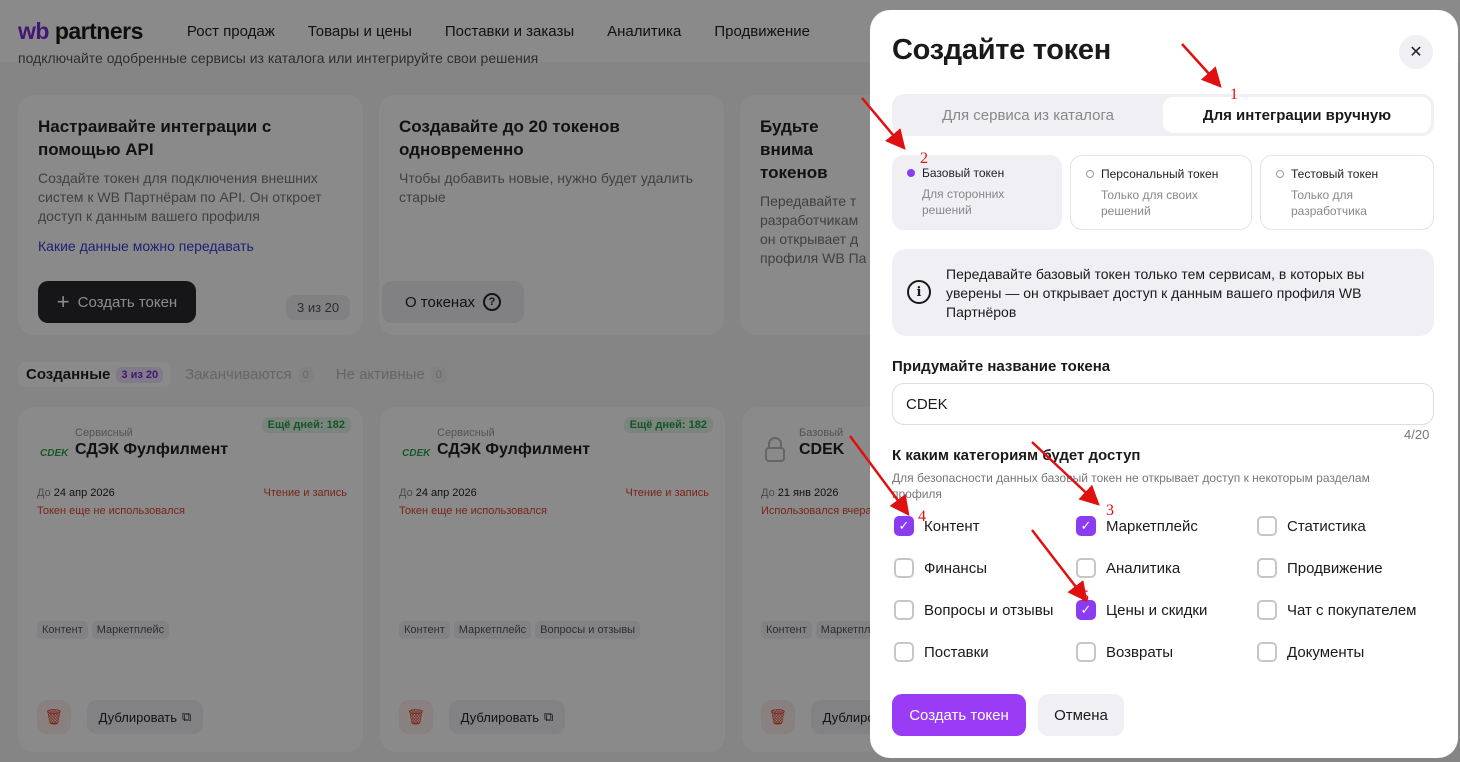 This screenshot has width=1460, height=762. I want to click on checkbox-promotion: Продвижение, so click(1320, 568).